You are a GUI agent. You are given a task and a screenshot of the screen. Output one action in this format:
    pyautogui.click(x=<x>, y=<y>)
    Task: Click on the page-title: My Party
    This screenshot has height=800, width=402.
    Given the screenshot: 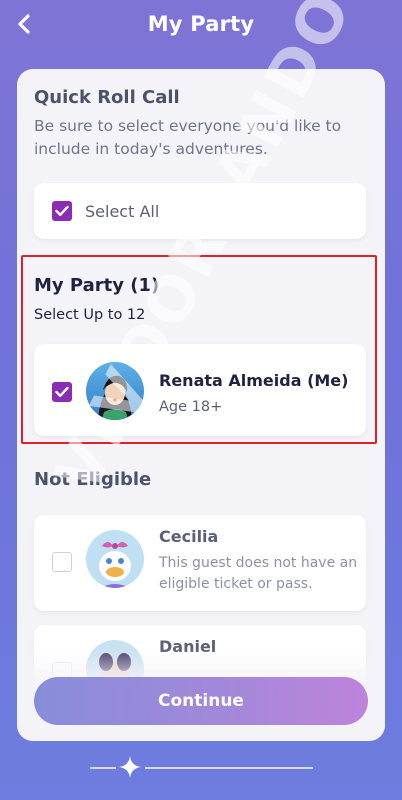 What is the action you would take?
    pyautogui.click(x=201, y=24)
    